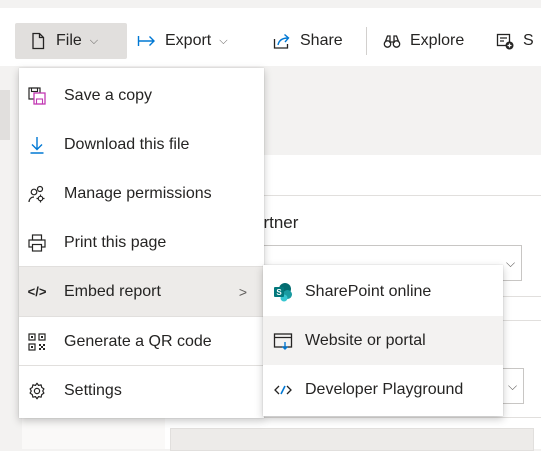 Image resolution: width=541 pixels, height=451 pixels. Describe the element at coordinates (138, 193) in the screenshot. I see `menu-item-label: Manage permissions` at that location.